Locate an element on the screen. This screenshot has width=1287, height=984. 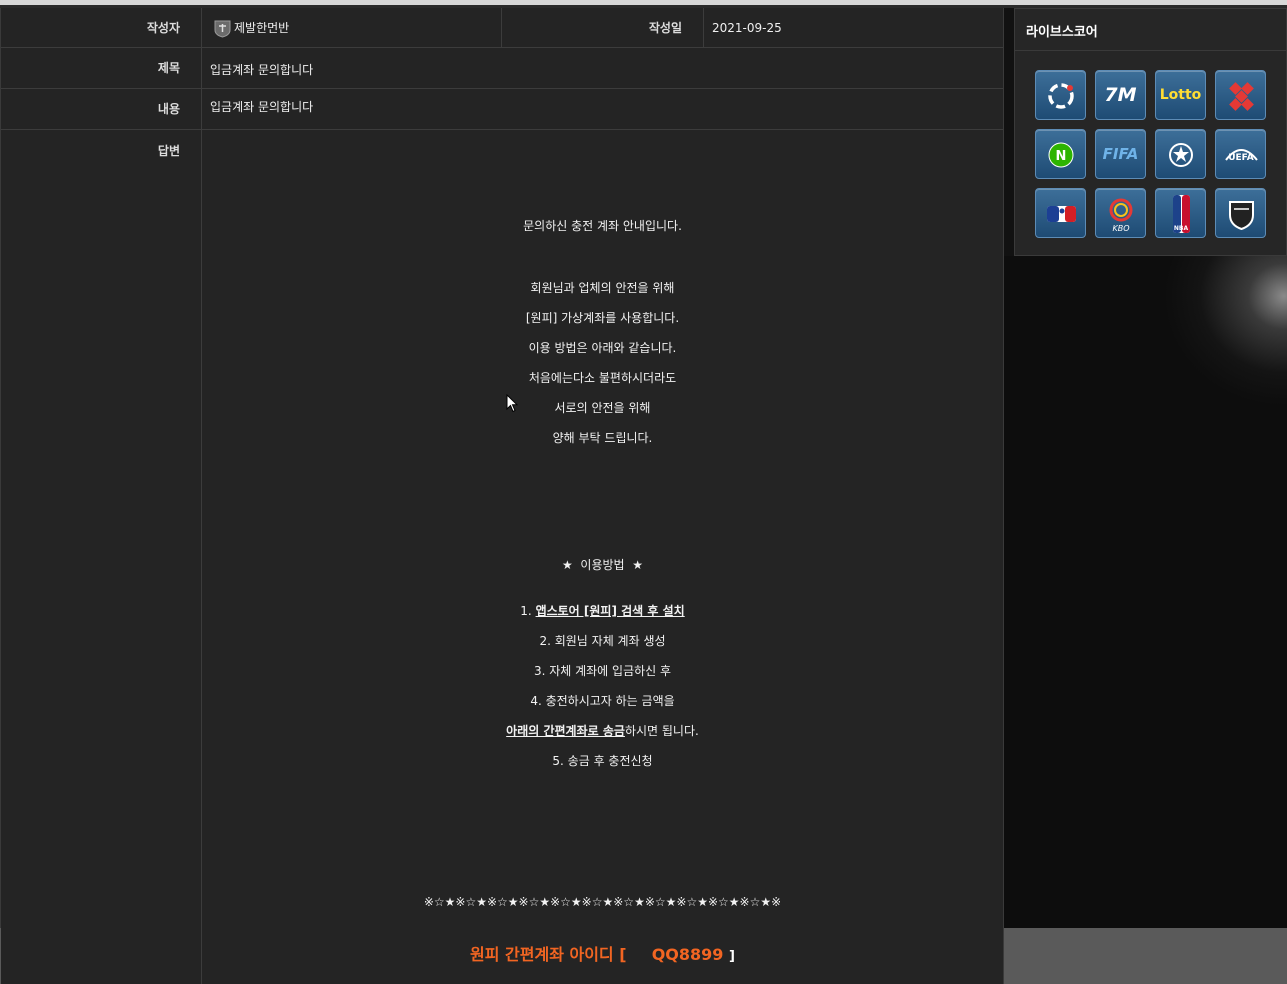
step-4-continued: 아래의 간편계좌로 송금하시면 됩니다. is located at coordinates (602, 730).